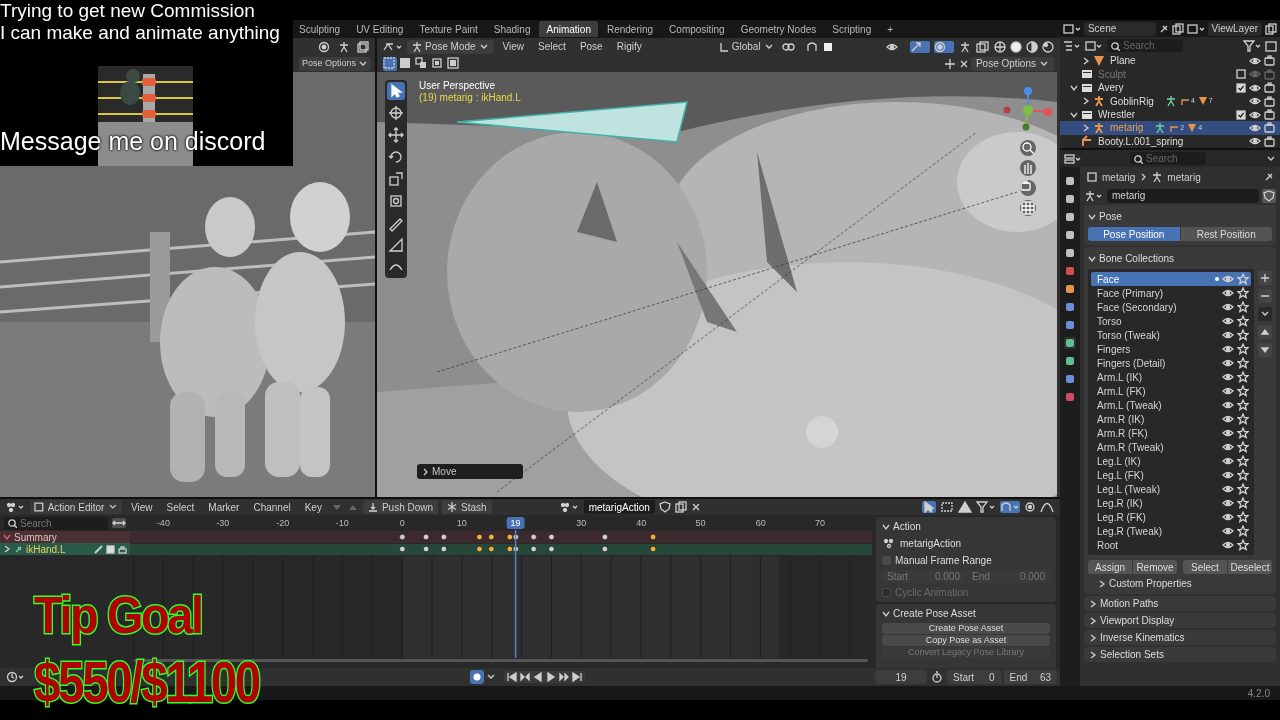  I want to click on outliner-label: metarig, so click(1126, 128).